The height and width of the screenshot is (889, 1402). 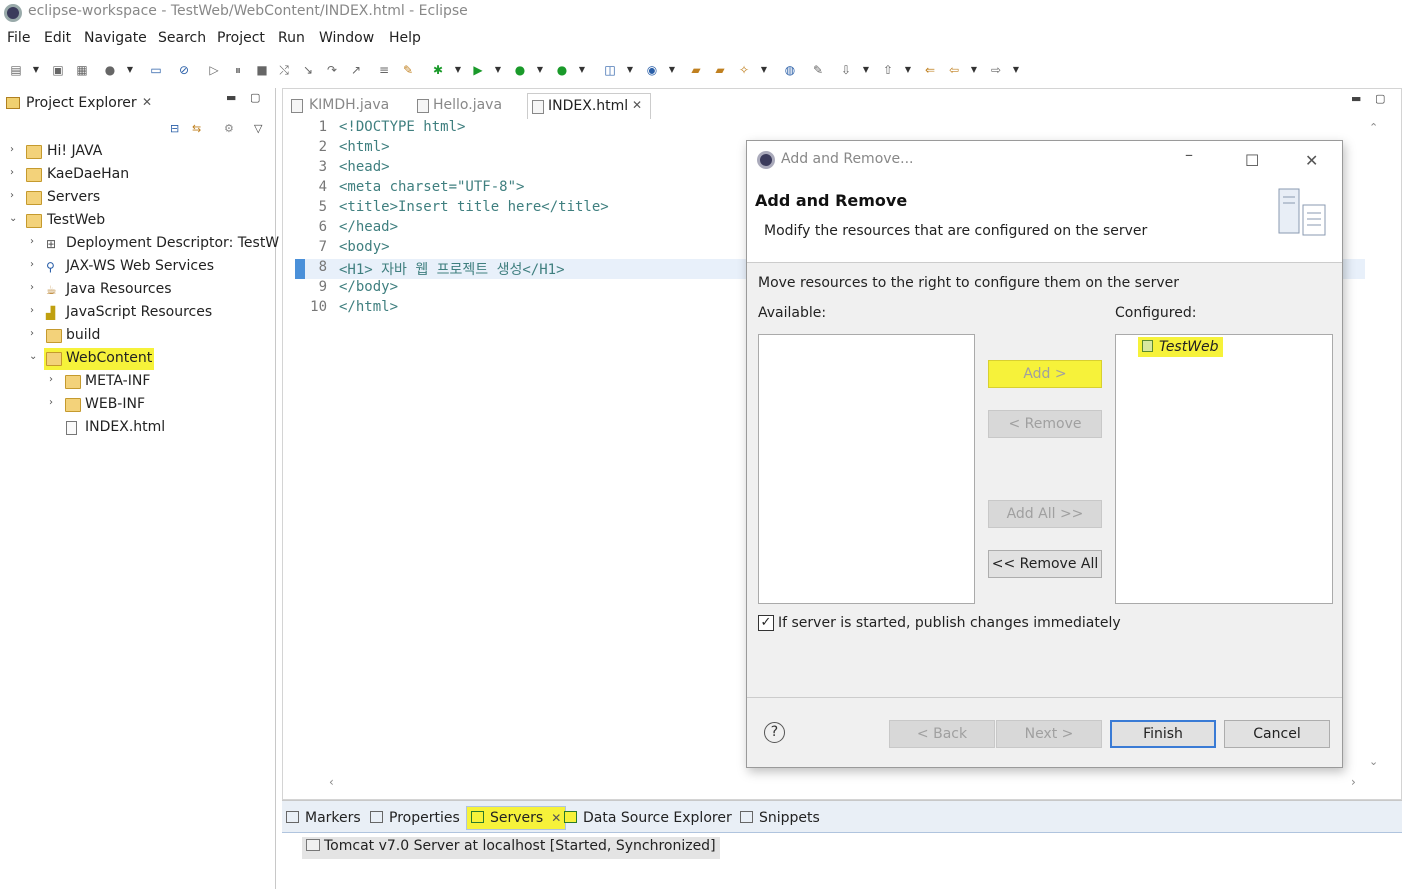 I want to click on add-button: Add >, so click(x=1045, y=374).